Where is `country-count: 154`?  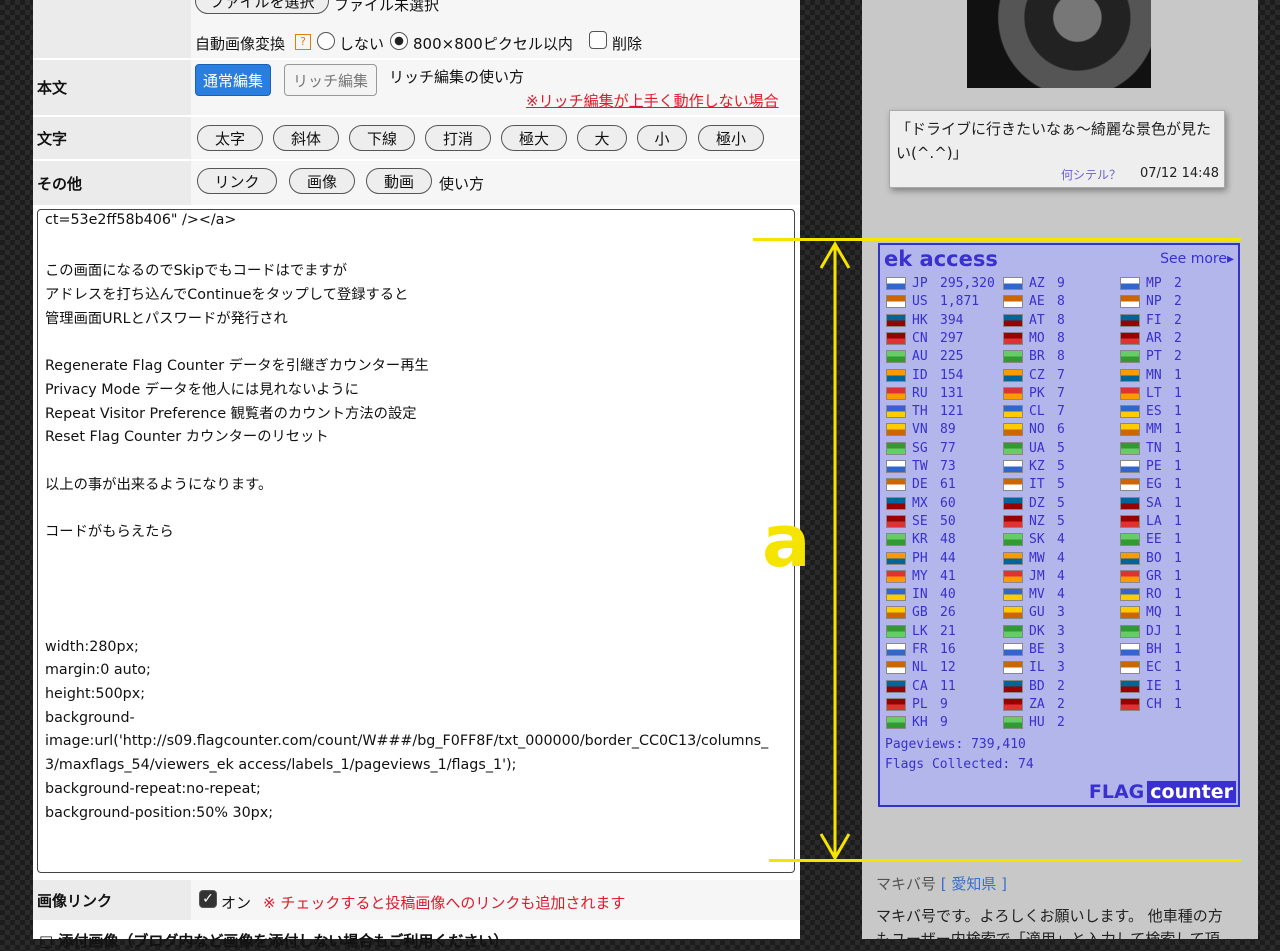
country-count: 154 is located at coordinates (952, 375).